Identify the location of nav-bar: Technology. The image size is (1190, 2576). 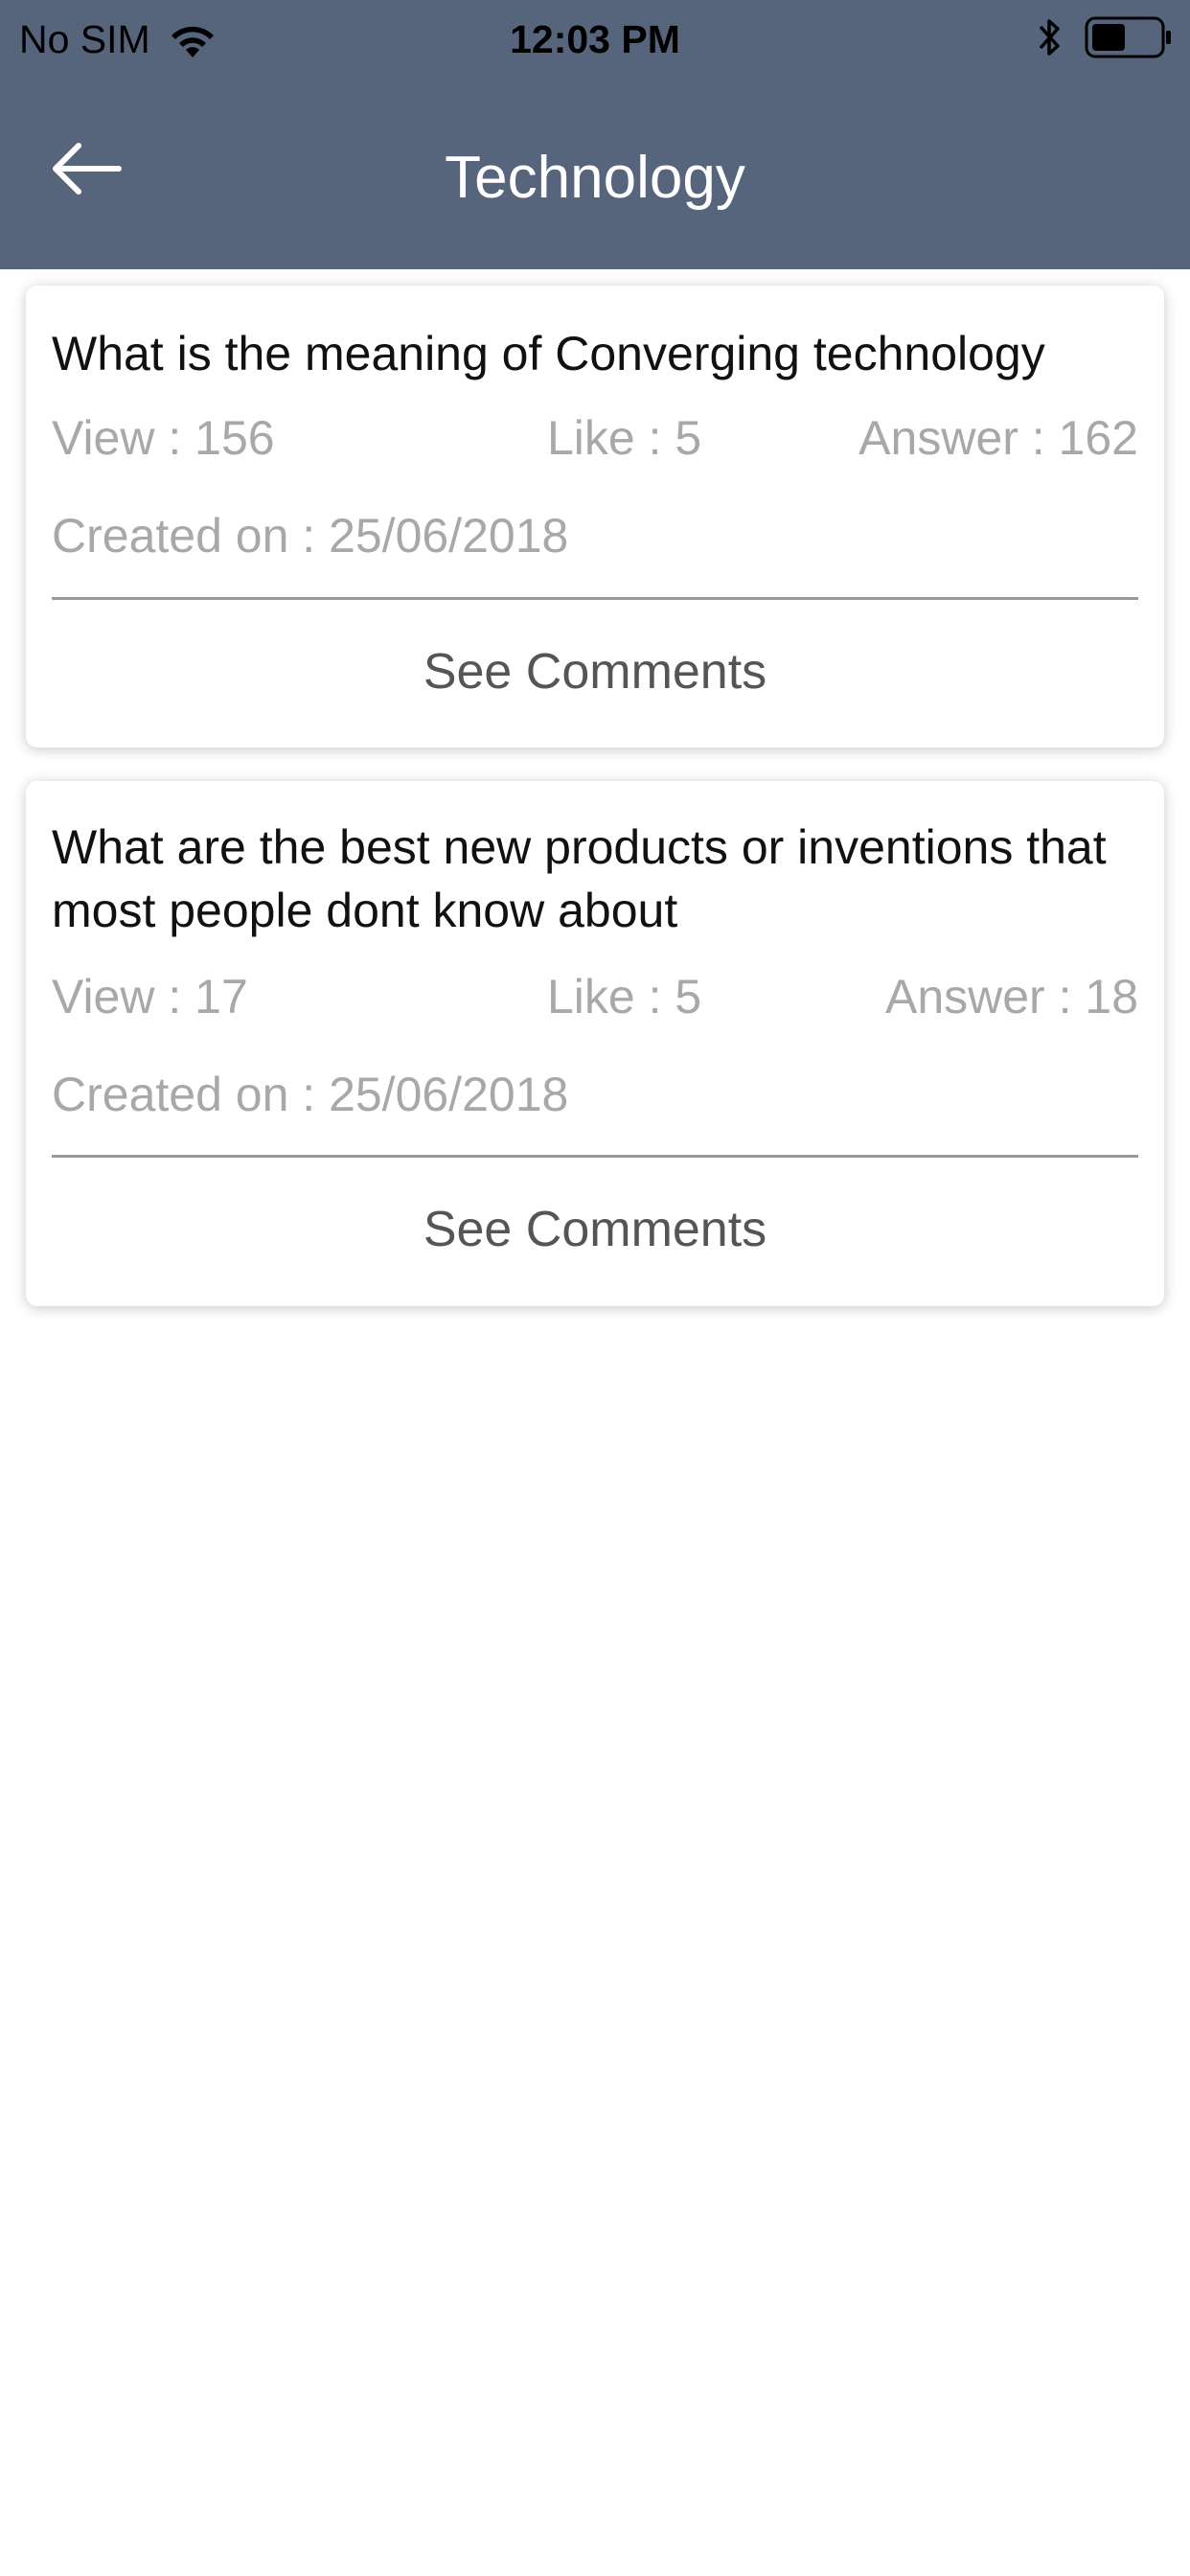
(595, 174).